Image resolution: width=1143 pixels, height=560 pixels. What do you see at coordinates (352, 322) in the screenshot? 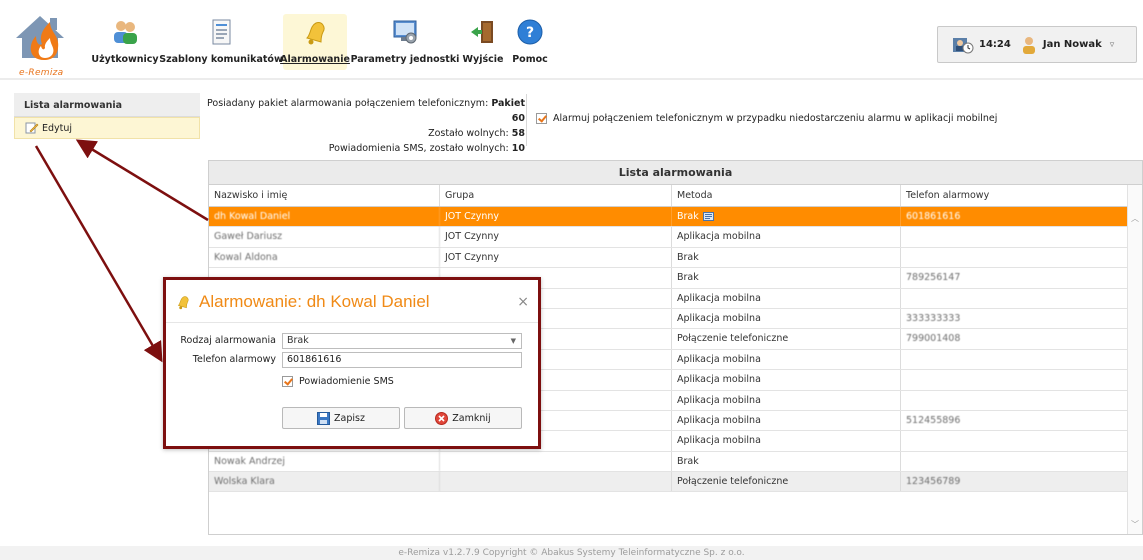
I see `dialog-divider` at bounding box center [352, 322].